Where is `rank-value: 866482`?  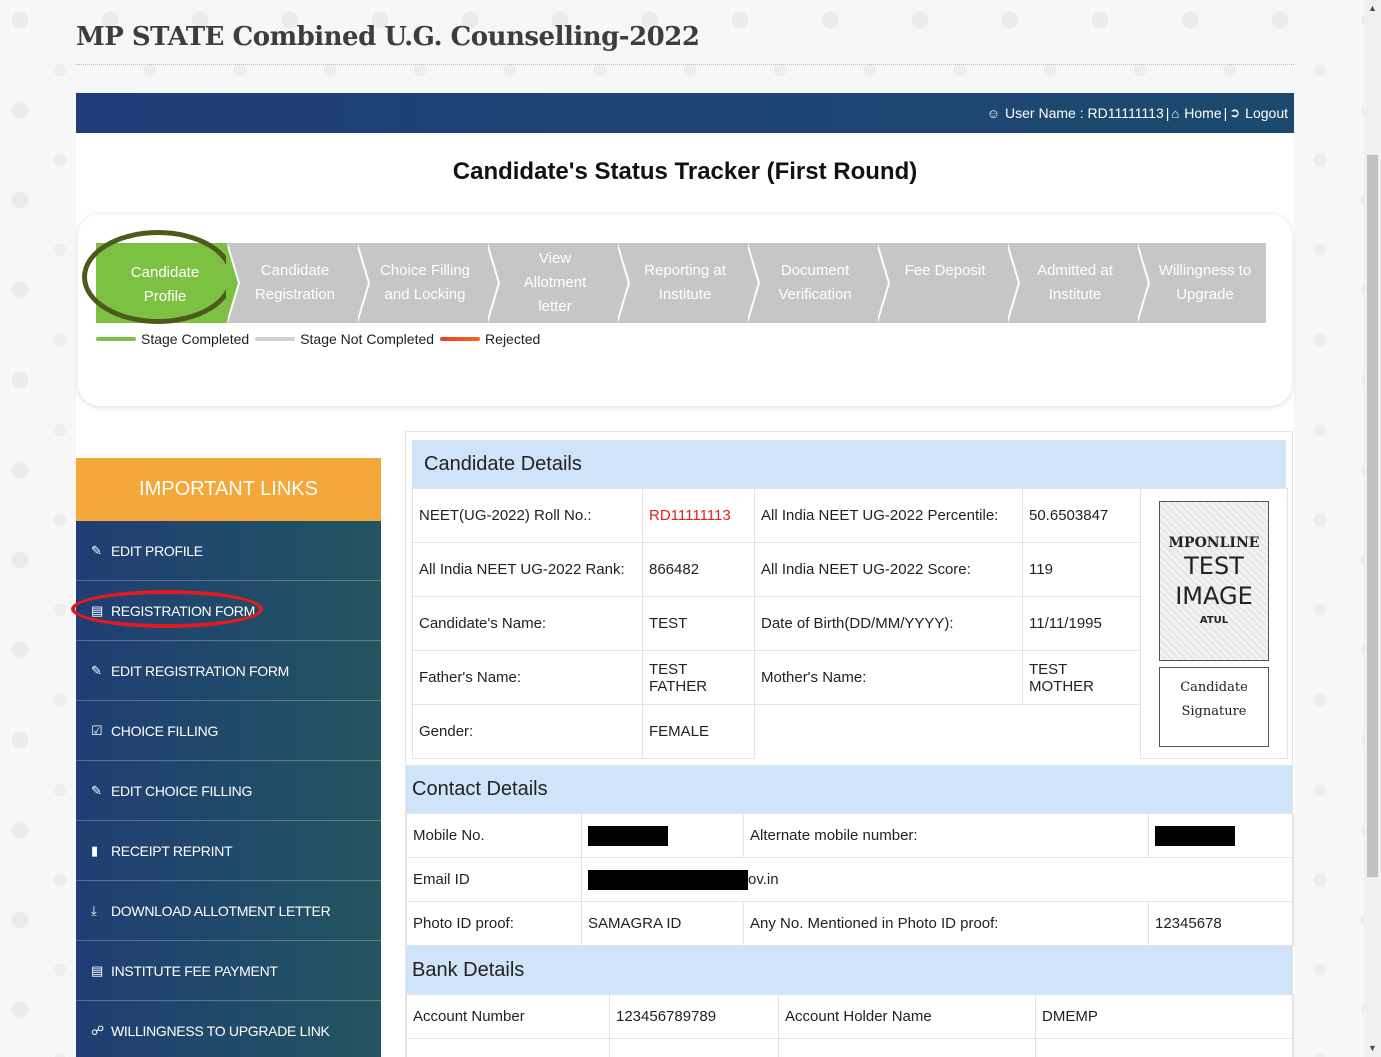 rank-value: 866482 is located at coordinates (698, 569).